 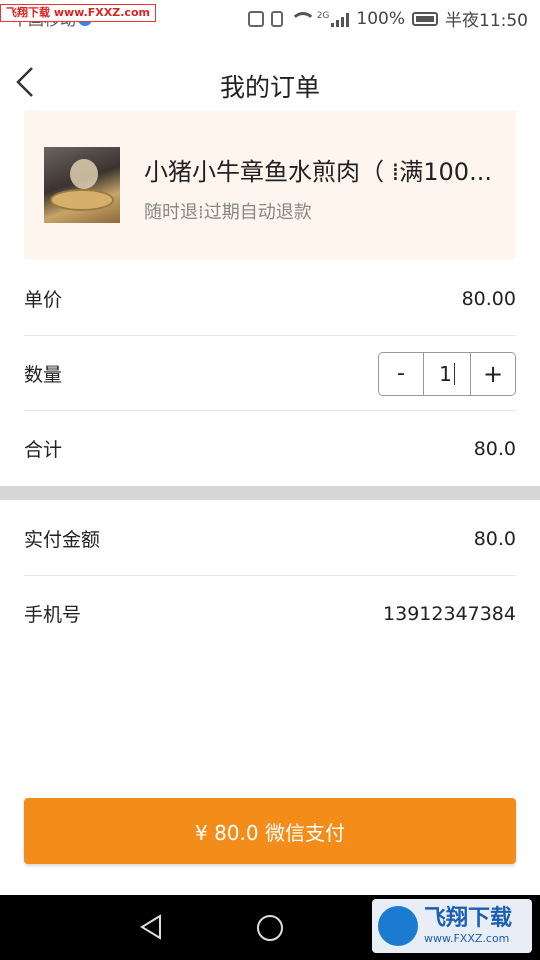 I want to click on system-nav-bar: 飞翔下载 www.FXXZ.com, so click(x=270, y=927).